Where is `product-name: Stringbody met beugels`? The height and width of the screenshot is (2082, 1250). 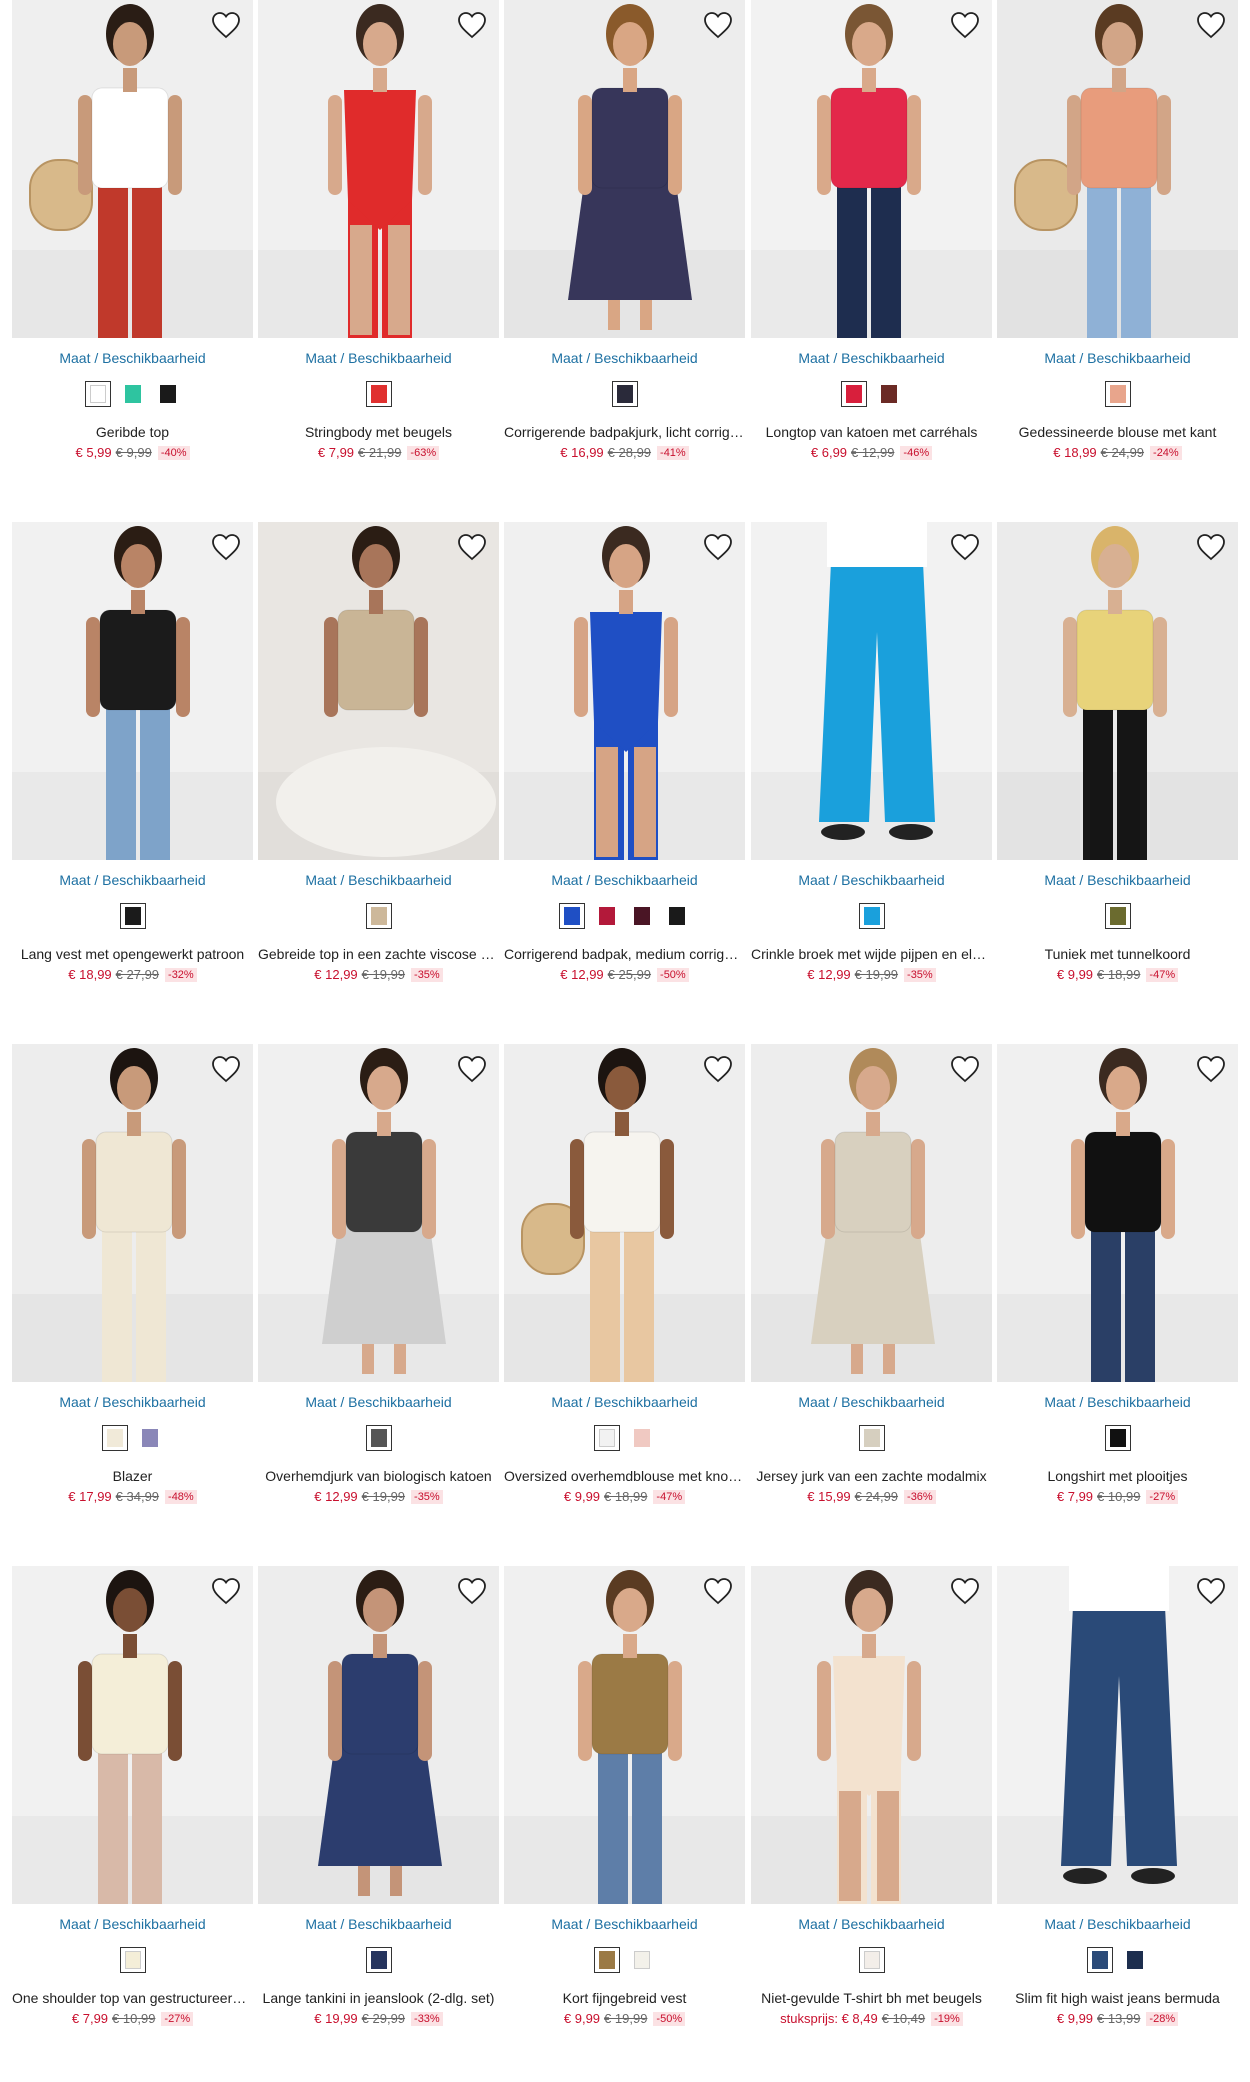 product-name: Stringbody met beugels is located at coordinates (378, 432).